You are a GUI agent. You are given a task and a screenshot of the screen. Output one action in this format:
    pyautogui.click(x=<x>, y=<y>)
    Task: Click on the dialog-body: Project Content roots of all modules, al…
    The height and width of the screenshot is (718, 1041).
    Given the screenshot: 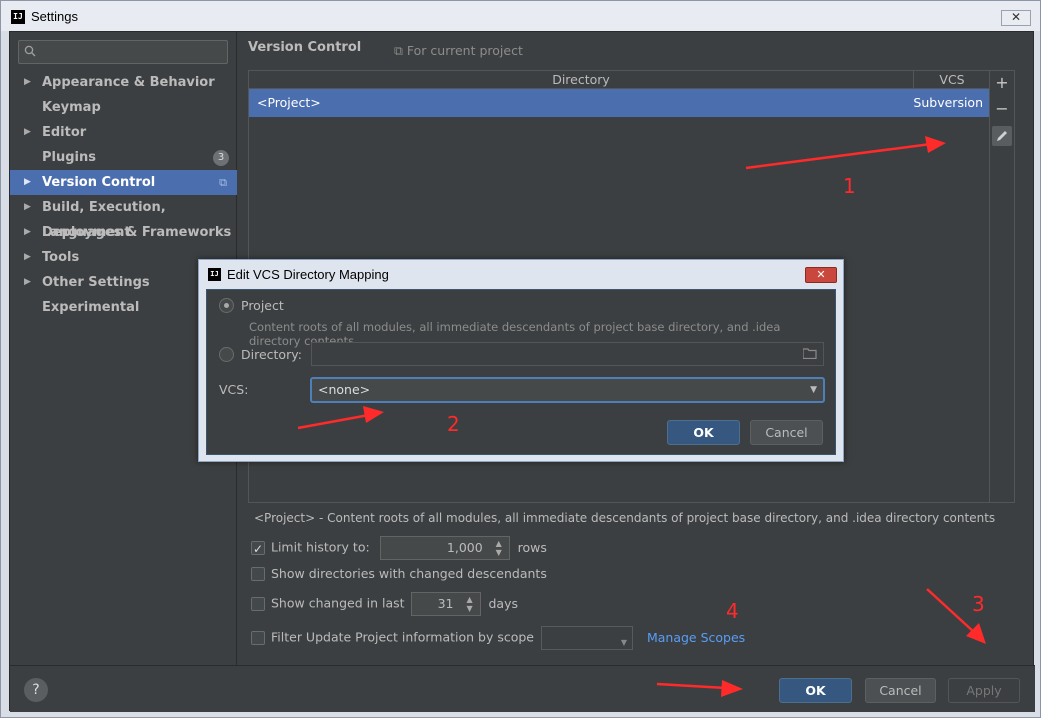 What is the action you would take?
    pyautogui.click(x=521, y=372)
    